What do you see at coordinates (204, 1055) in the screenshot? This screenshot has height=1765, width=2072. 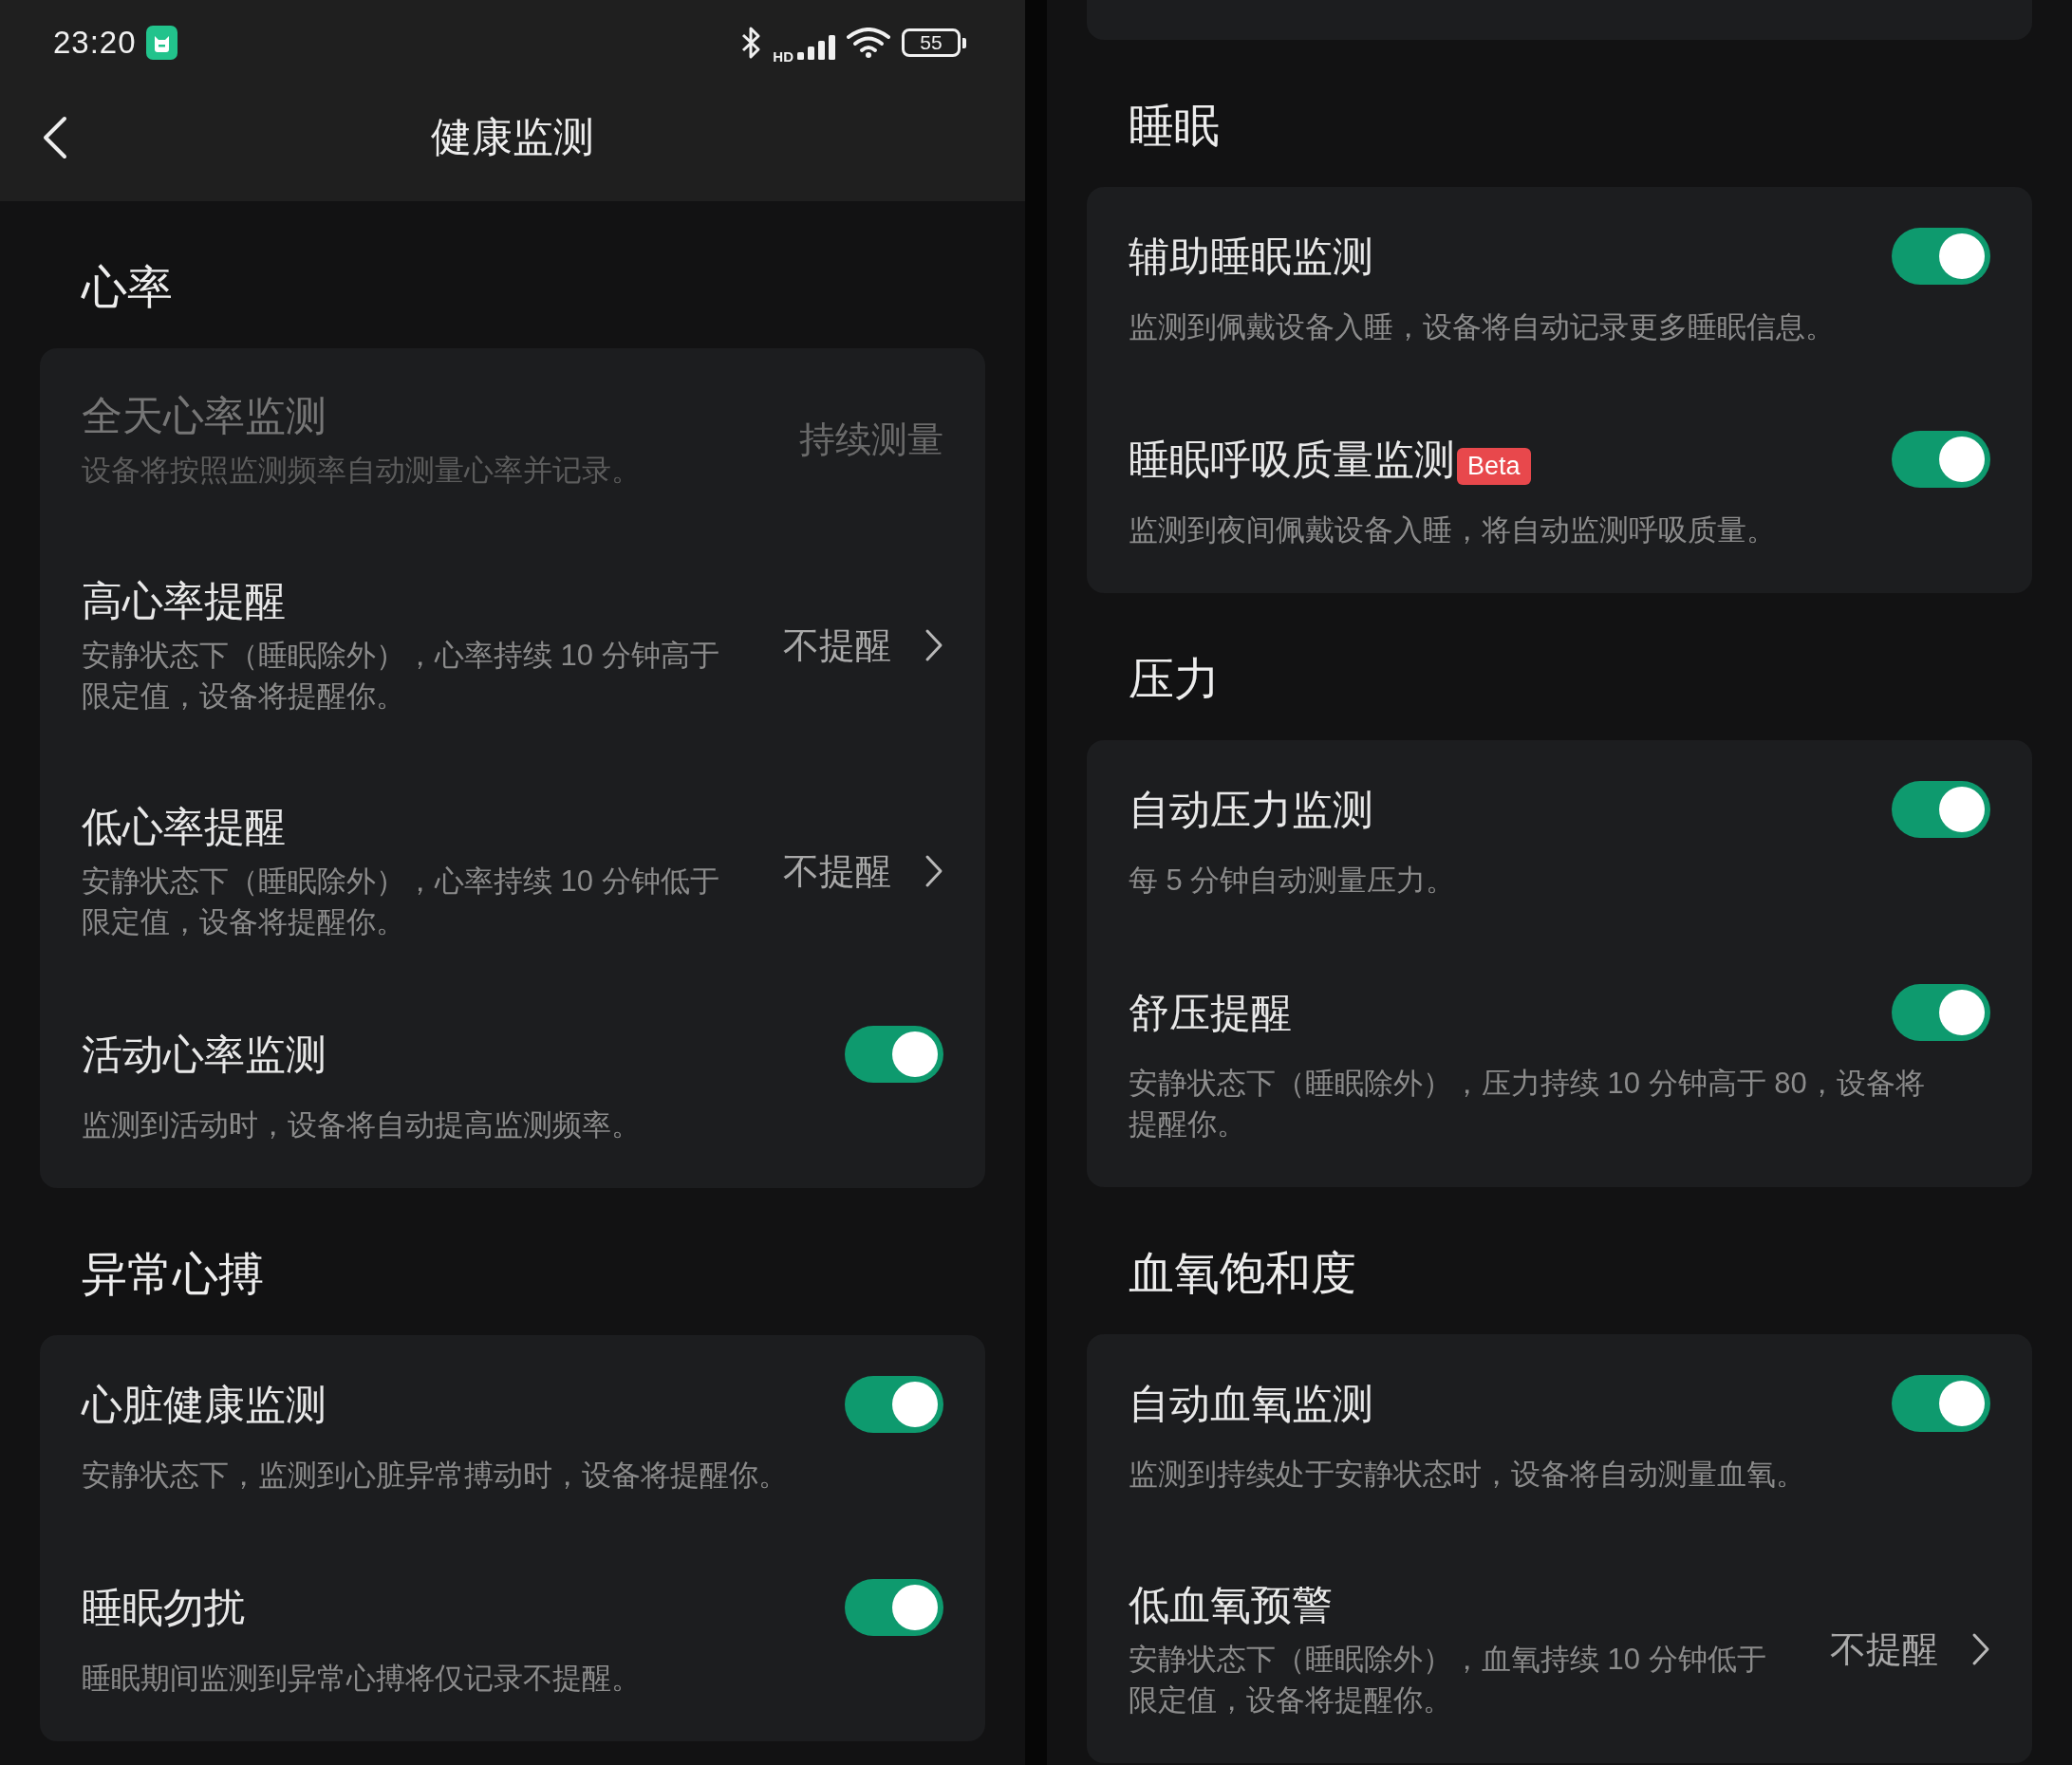 I see `setting-title: 活动心率监测` at bounding box center [204, 1055].